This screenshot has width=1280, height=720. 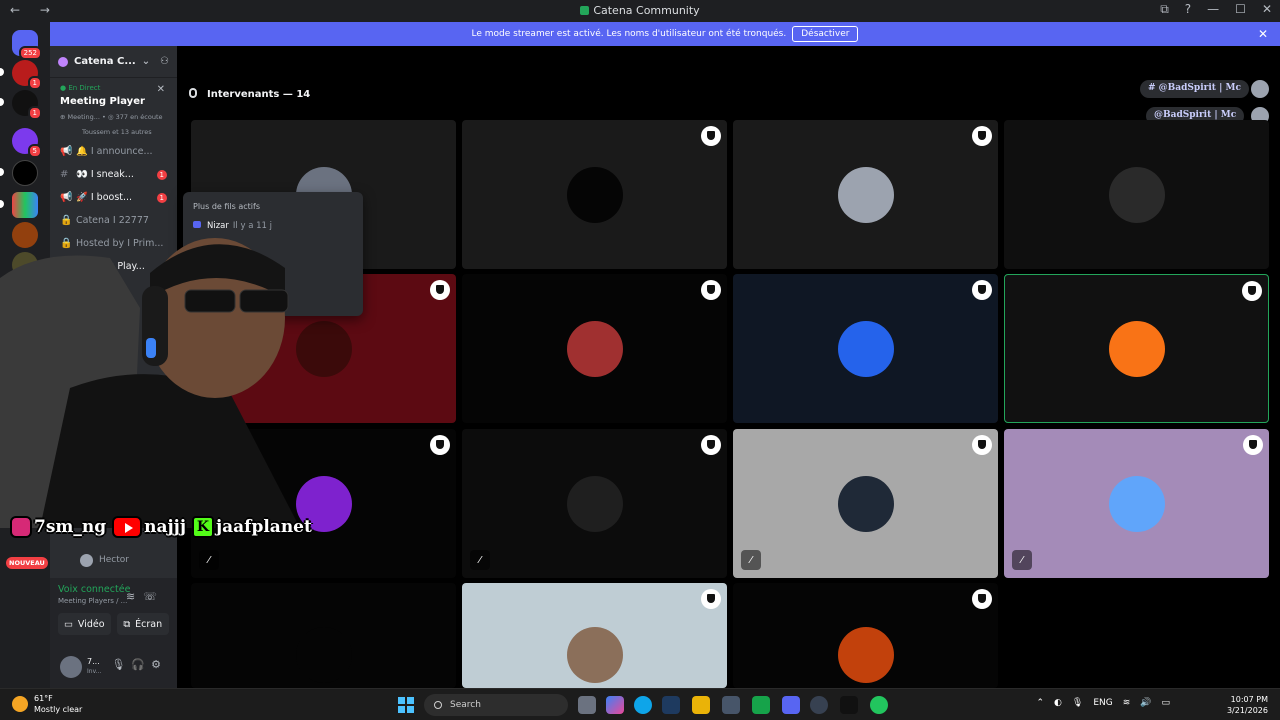 I want to click on chevron-up-icon: ⌃, so click(x=1040, y=703).